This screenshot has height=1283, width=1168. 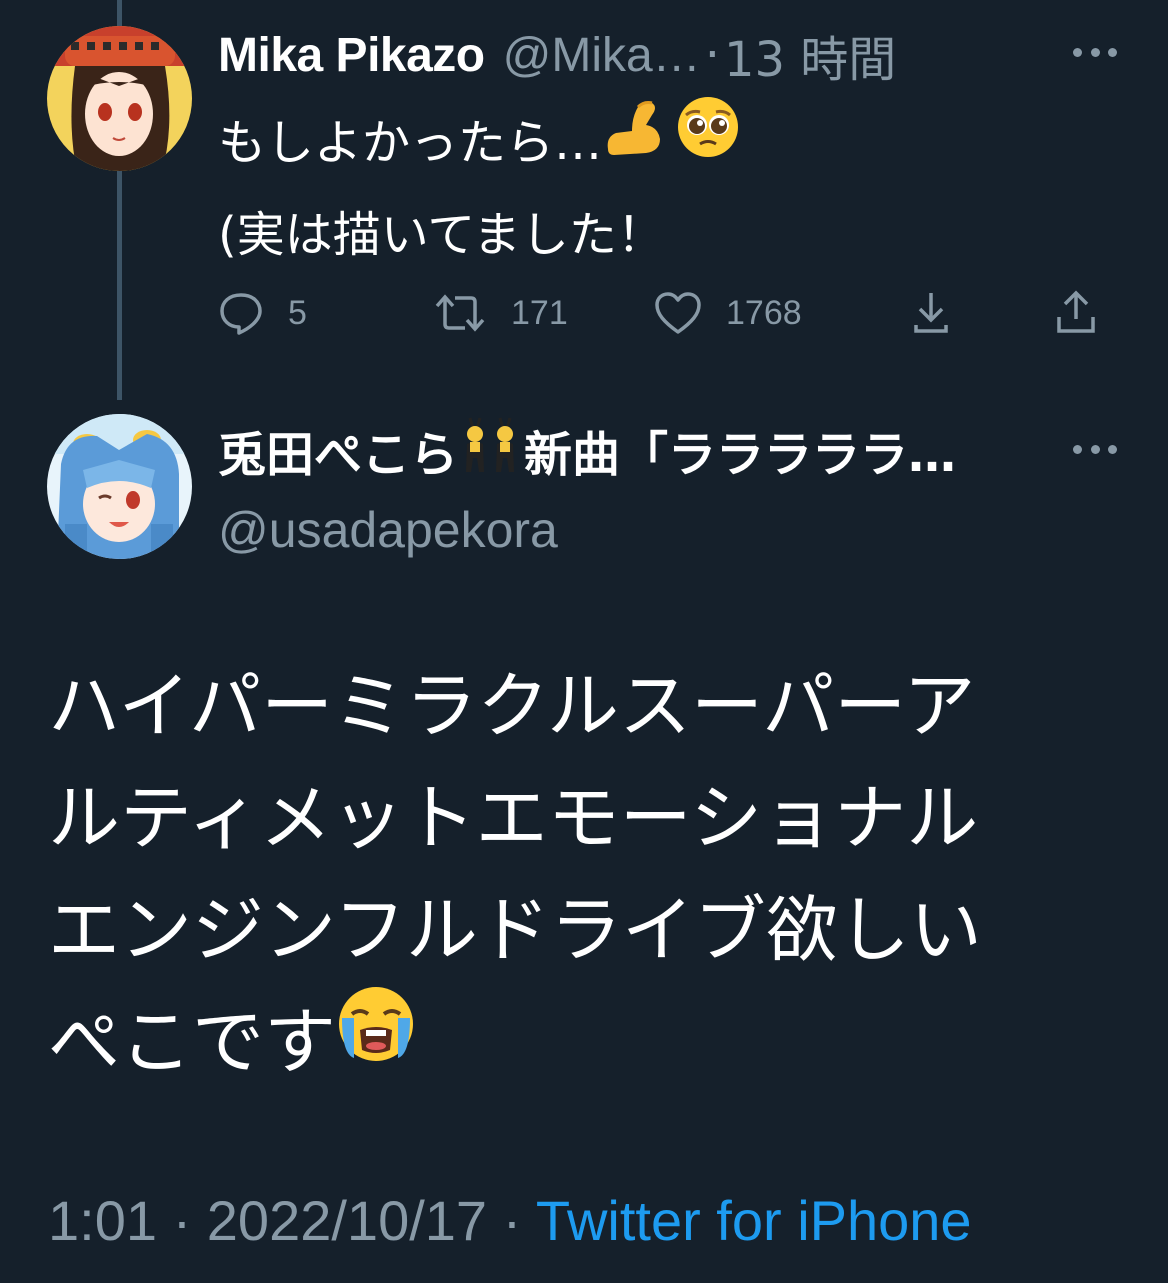 I want to click on reply-display-name: Mika Pikazo, so click(x=351, y=55).